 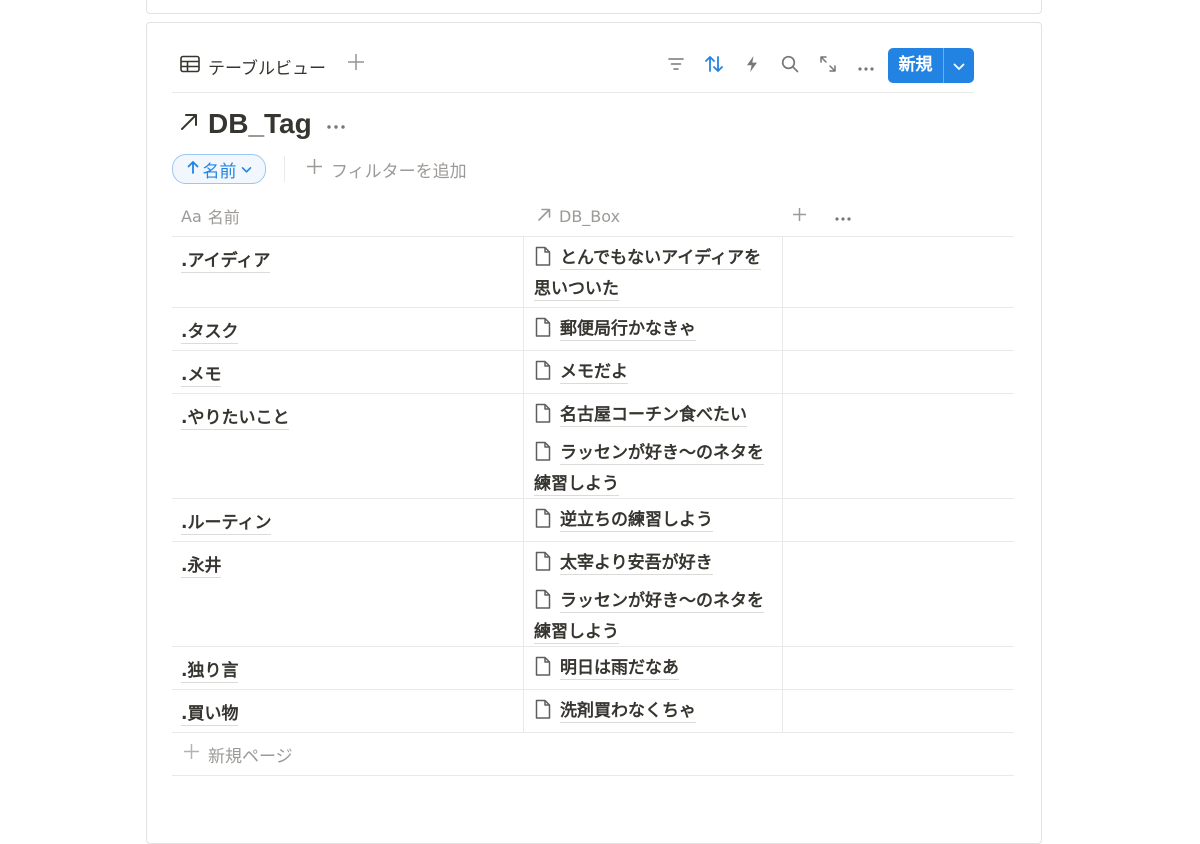 I want to click on column-label: DB_Box, so click(x=590, y=216).